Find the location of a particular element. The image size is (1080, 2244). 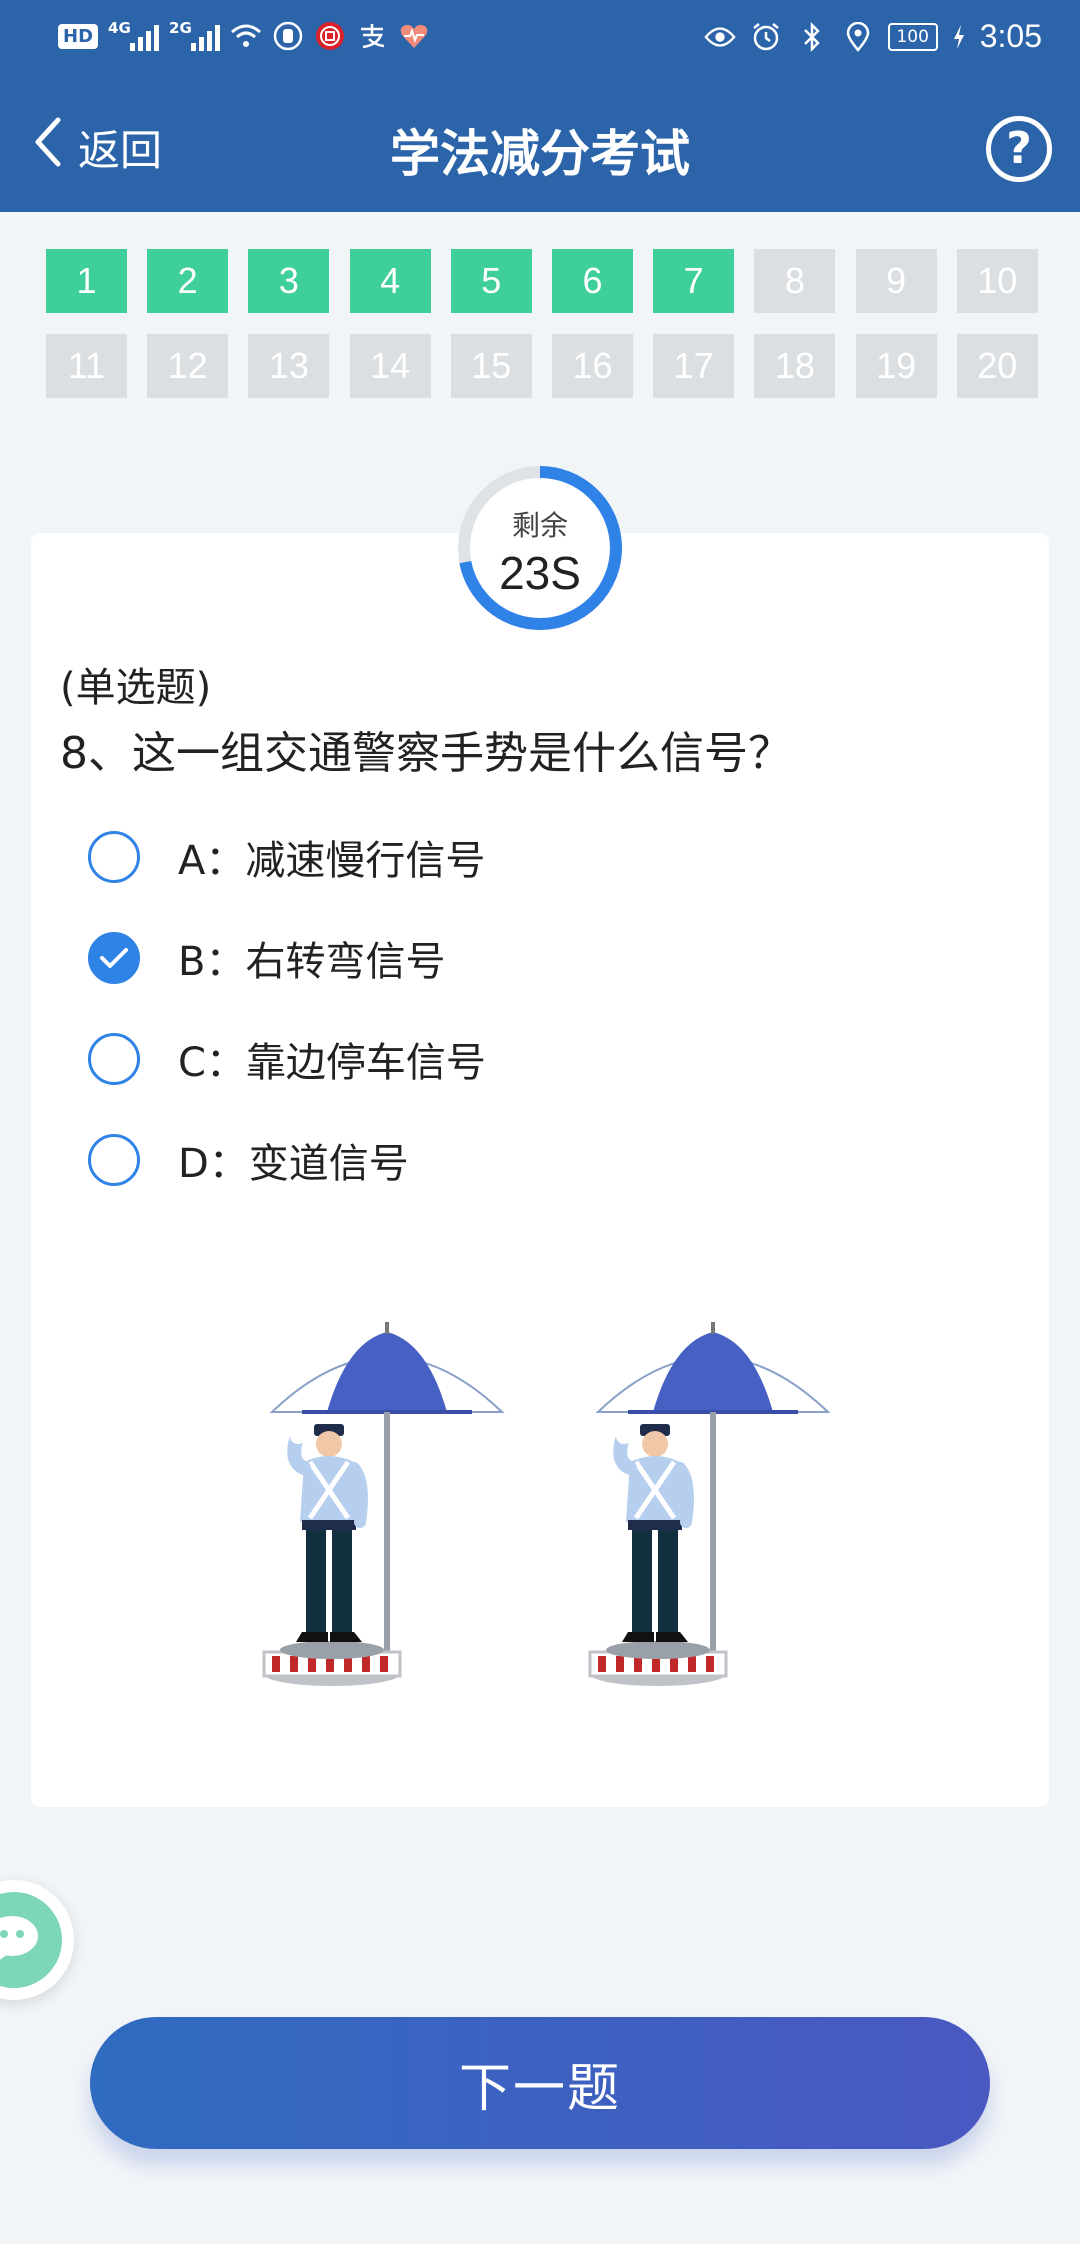

hand-stop-icon is located at coordinates (288, 36).